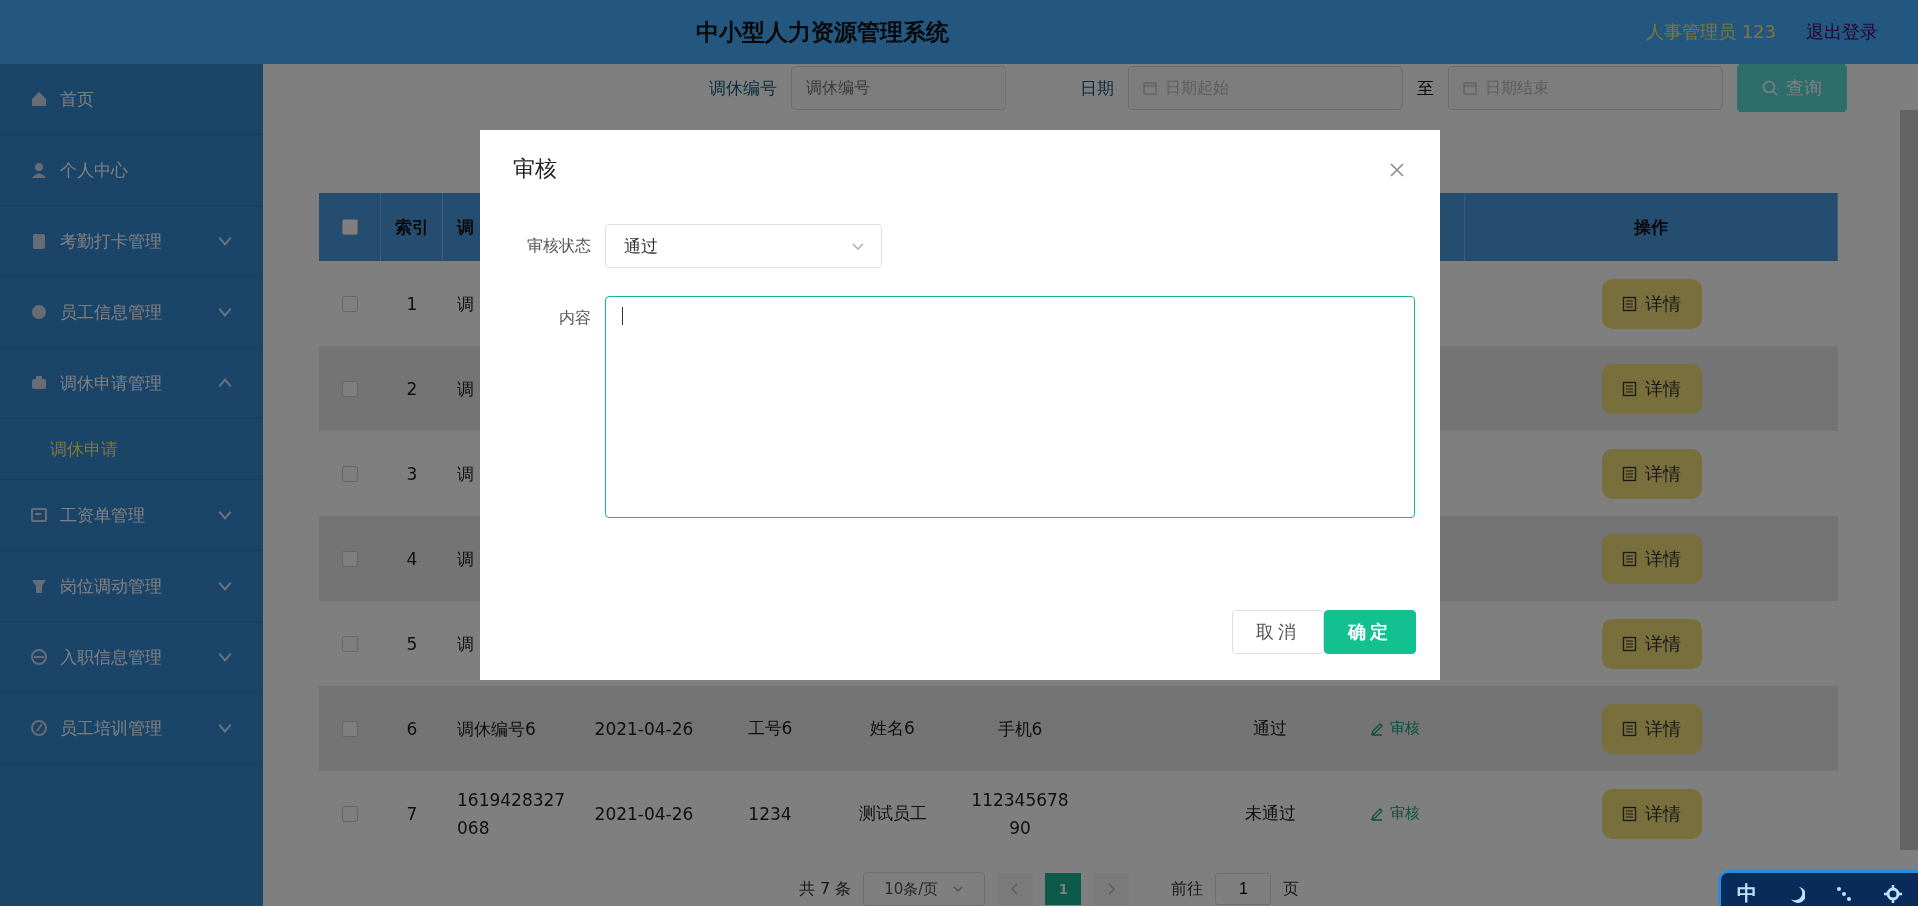 The width and height of the screenshot is (1918, 906). What do you see at coordinates (1015, 889) in the screenshot?
I see `prev-page-button` at bounding box center [1015, 889].